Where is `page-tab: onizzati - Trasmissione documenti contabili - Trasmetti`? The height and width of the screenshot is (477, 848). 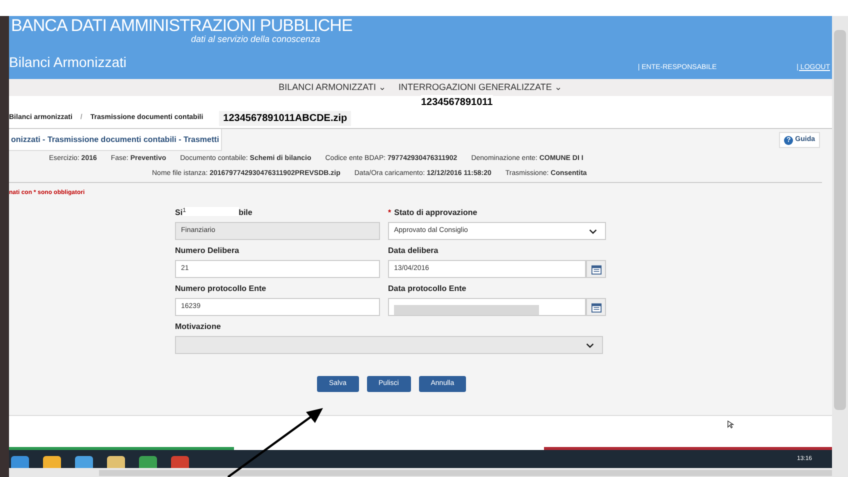
page-tab: onizzati - Trasmissione documenti contabili - Trasmetti is located at coordinates (115, 140).